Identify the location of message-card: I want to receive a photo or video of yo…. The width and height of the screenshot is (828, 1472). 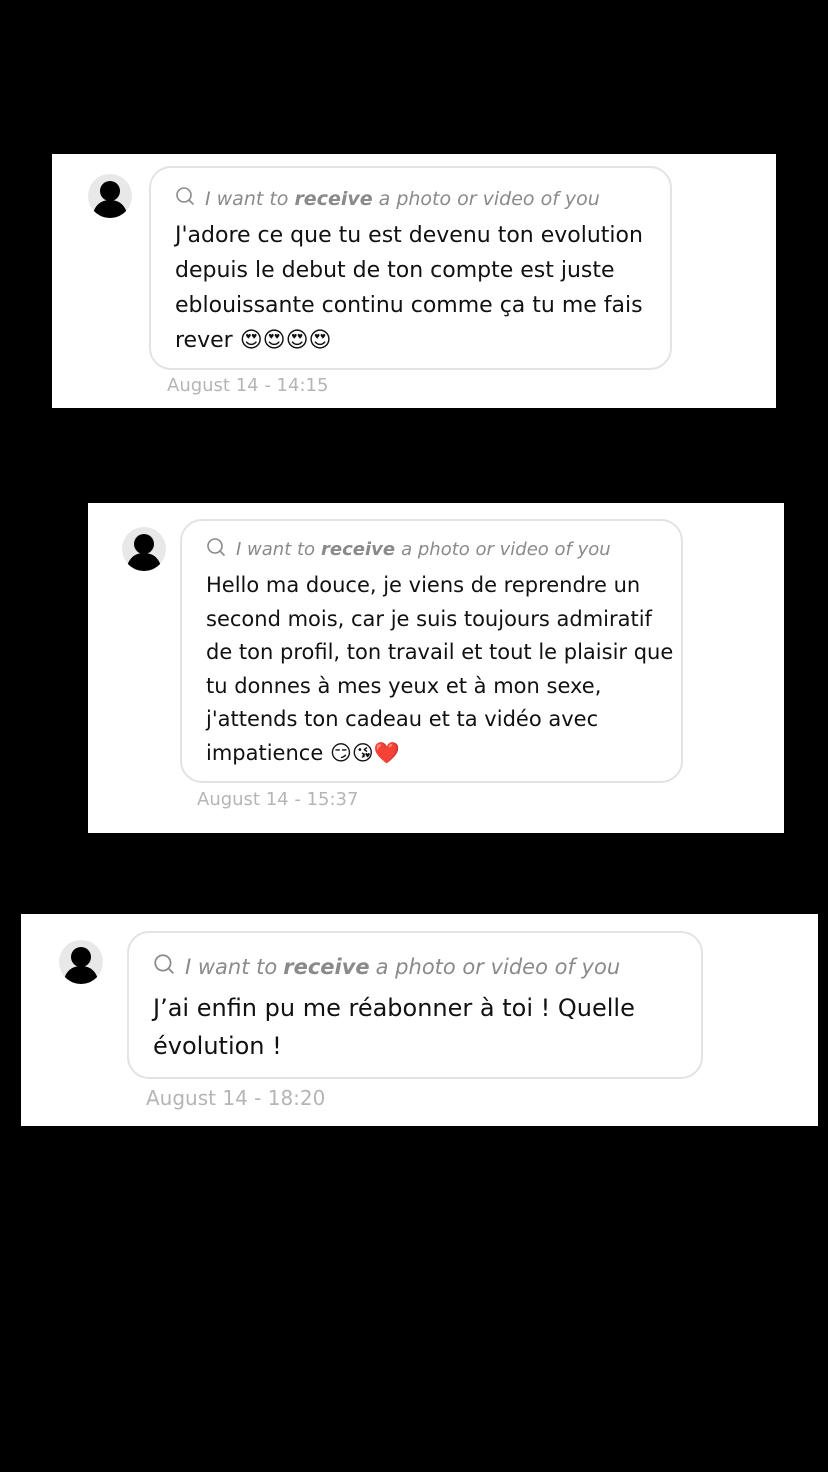
(419, 1020).